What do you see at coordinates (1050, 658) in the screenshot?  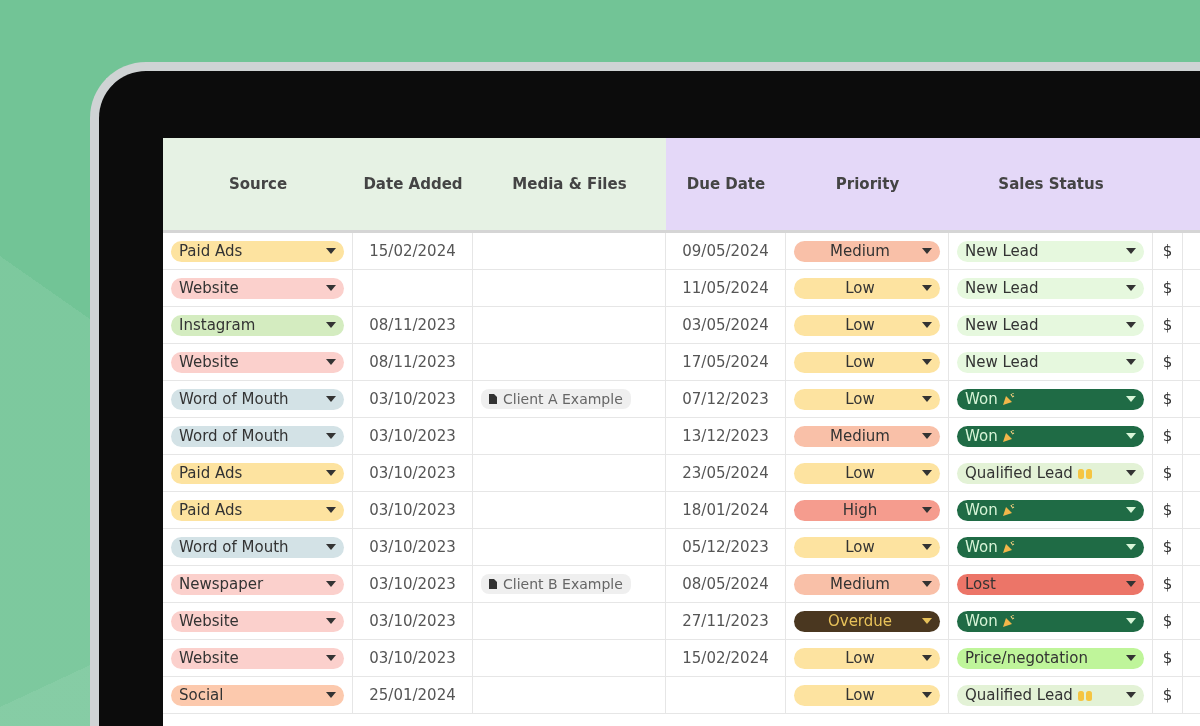 I see `status-dropdown: Price/negotation` at bounding box center [1050, 658].